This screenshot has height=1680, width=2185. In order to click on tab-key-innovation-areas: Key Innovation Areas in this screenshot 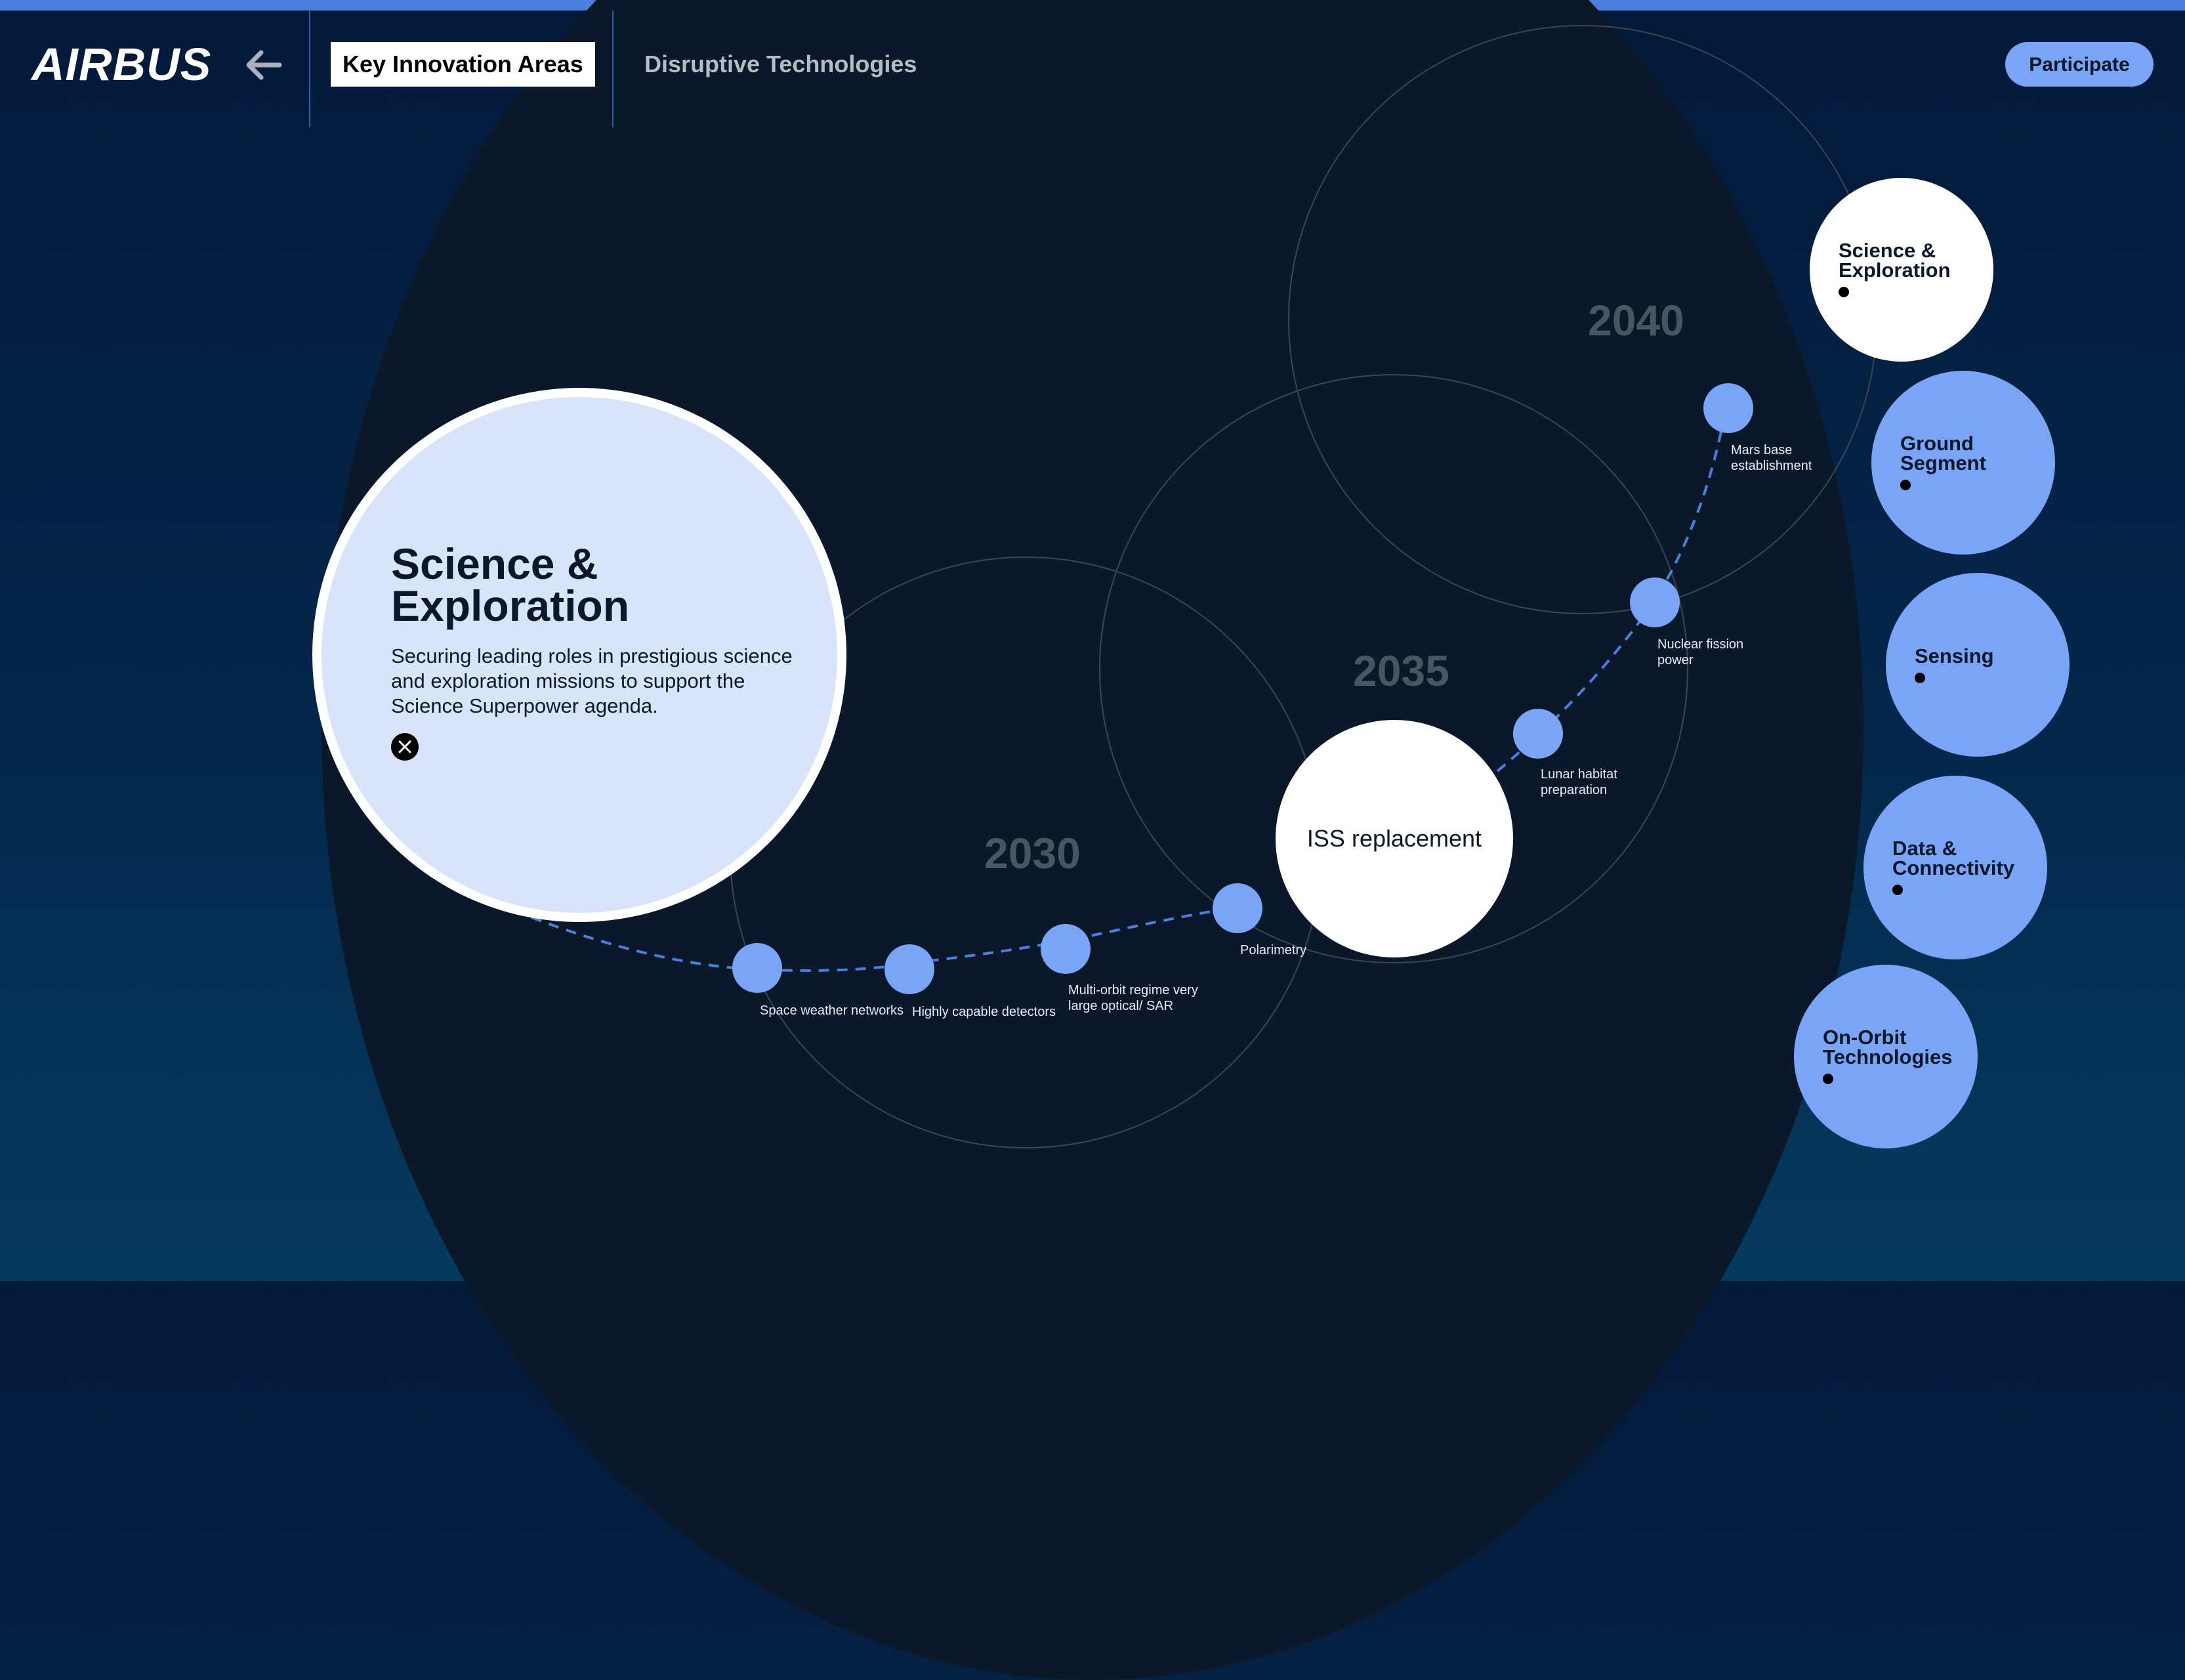, I will do `click(463, 64)`.